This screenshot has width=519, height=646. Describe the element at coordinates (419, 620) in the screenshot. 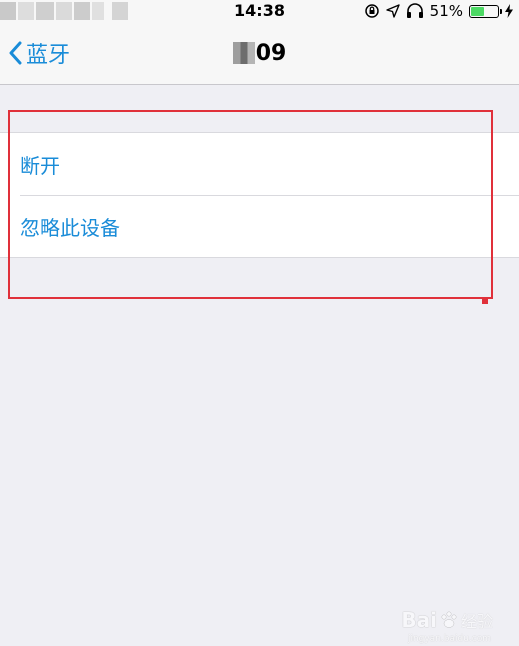

I see `watermark-logo: Bai` at that location.